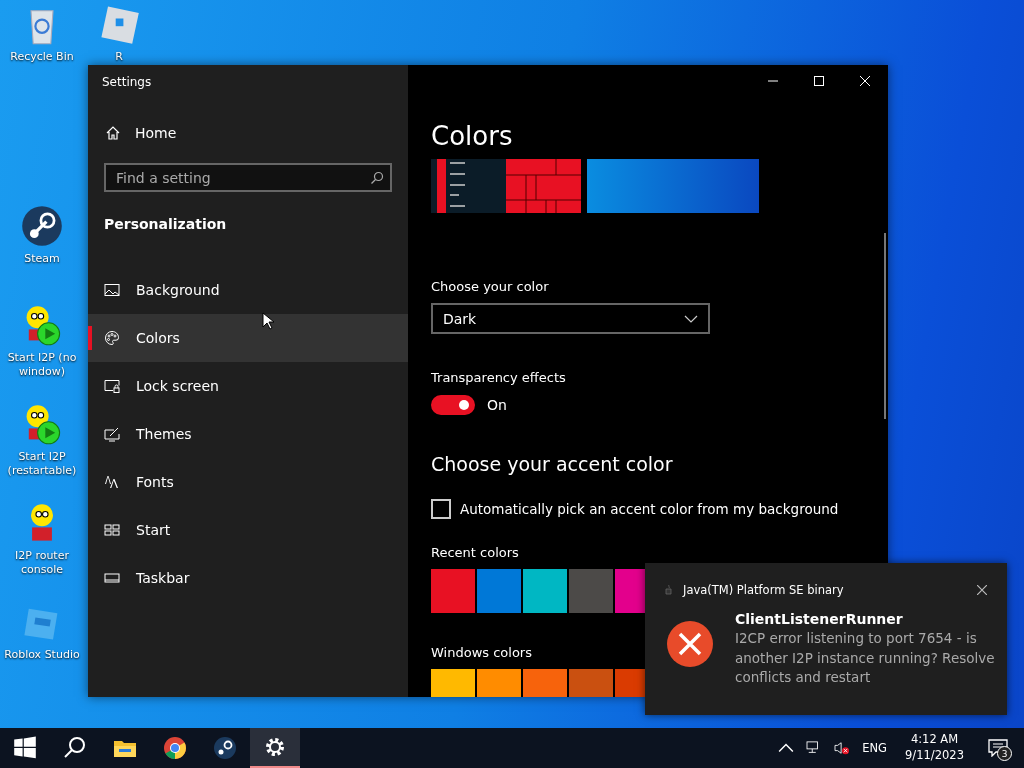  Describe the element at coordinates (453, 405) in the screenshot. I see `toggle-switch` at that location.